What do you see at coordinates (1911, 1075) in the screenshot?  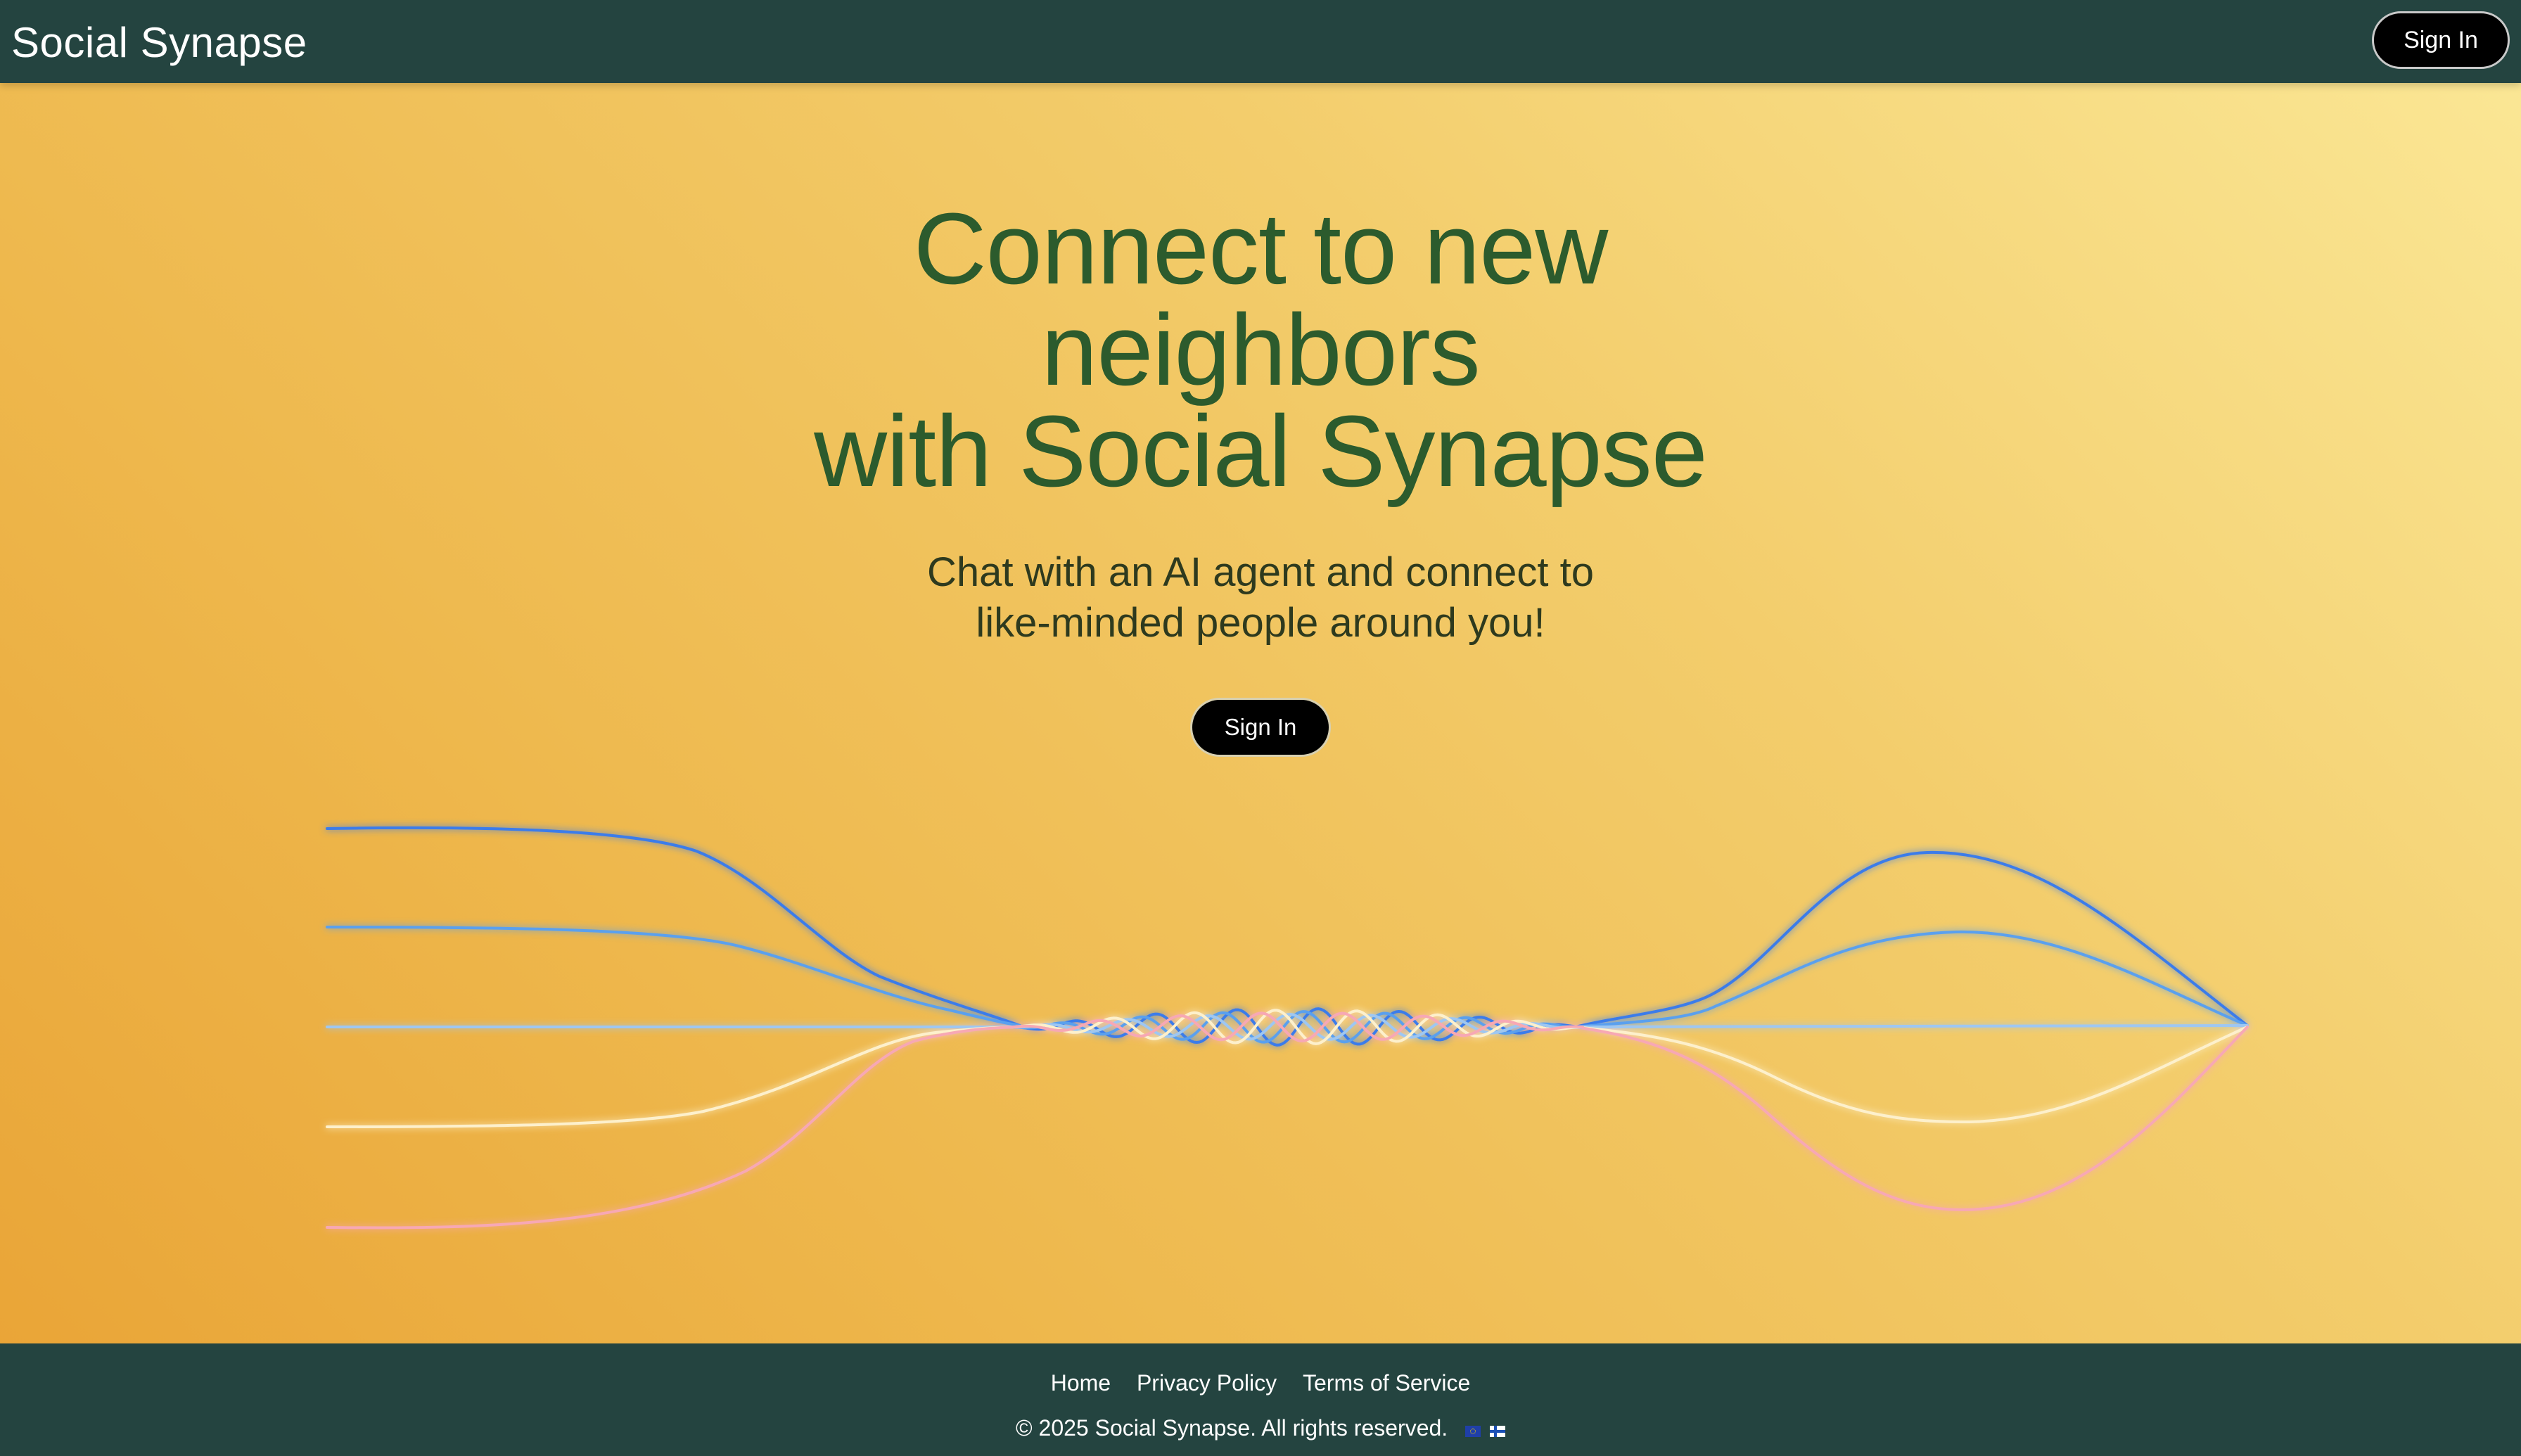 I see `wave-line-cream-right` at bounding box center [1911, 1075].